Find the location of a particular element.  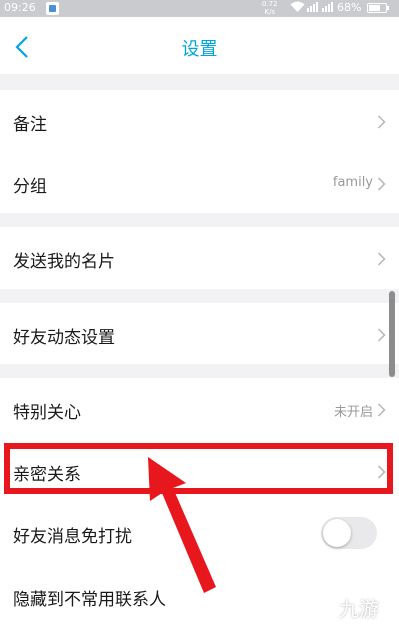

battery-percent: 68% is located at coordinates (349, 7).